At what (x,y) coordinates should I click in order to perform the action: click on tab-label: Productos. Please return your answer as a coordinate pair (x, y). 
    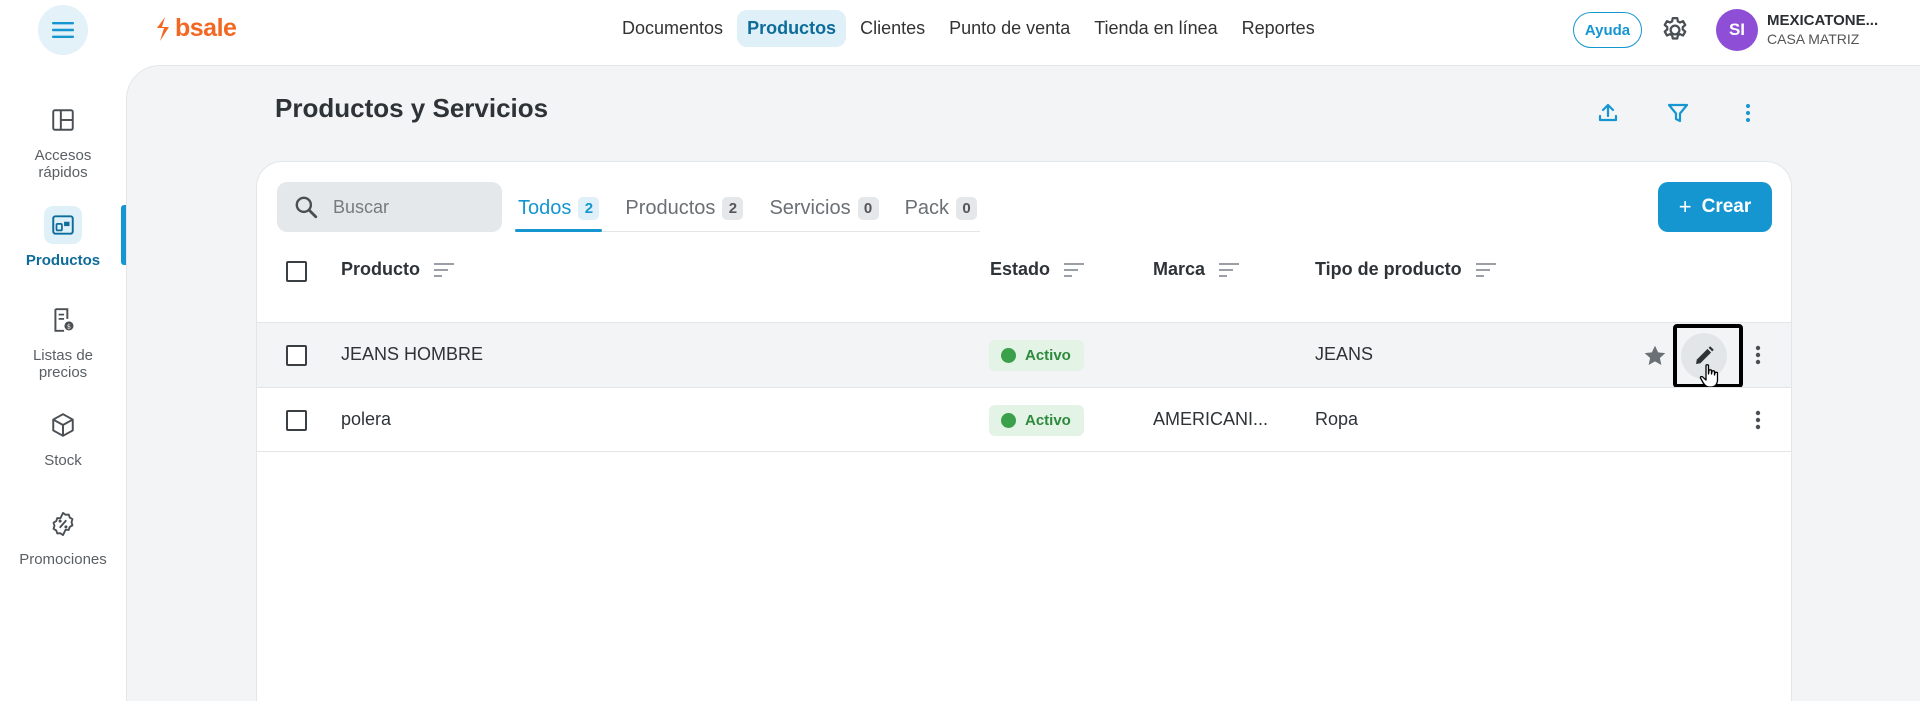
    Looking at the image, I should click on (670, 207).